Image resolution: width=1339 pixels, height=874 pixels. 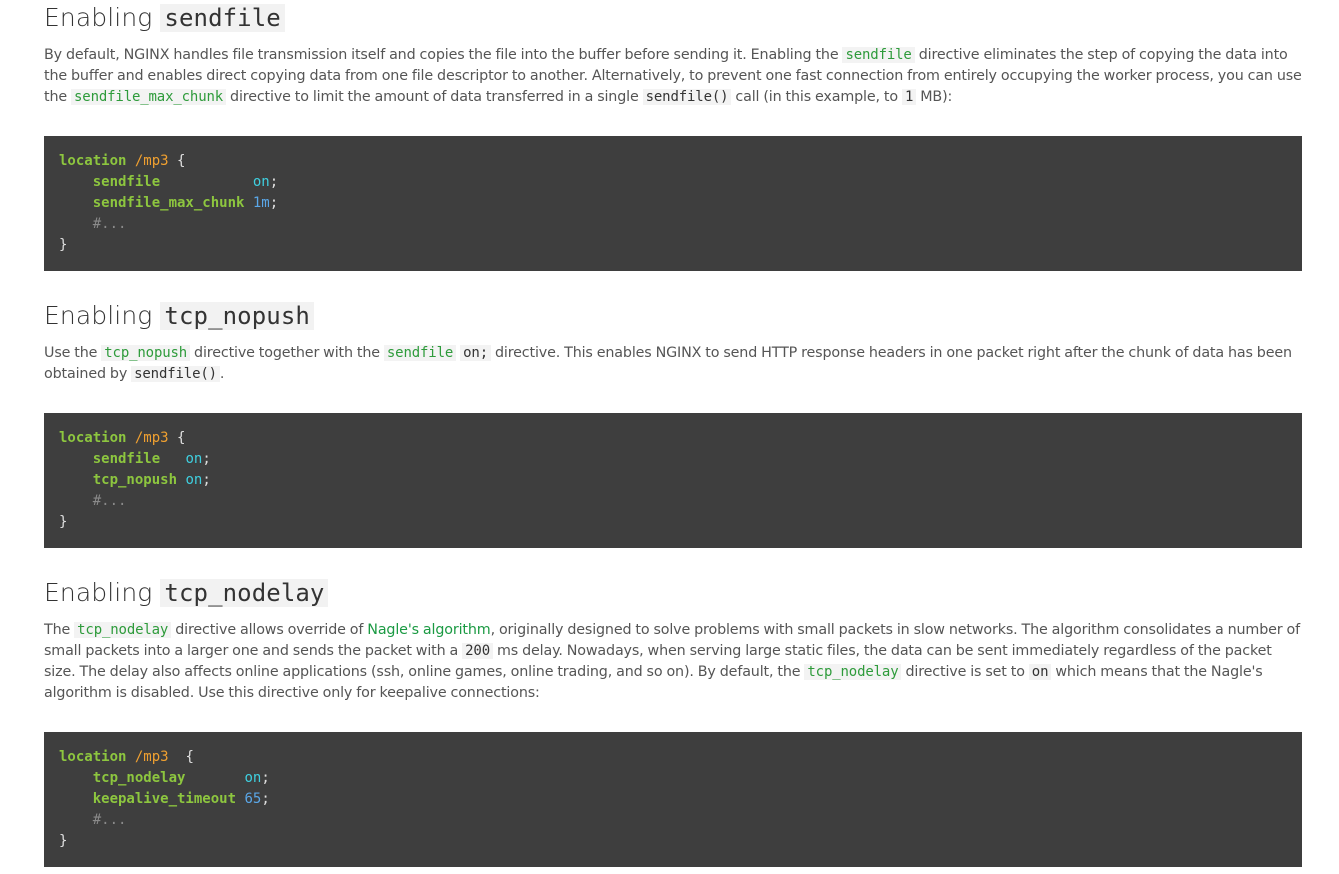 What do you see at coordinates (475, 353) in the screenshot?
I see `inline-code: on;` at bounding box center [475, 353].